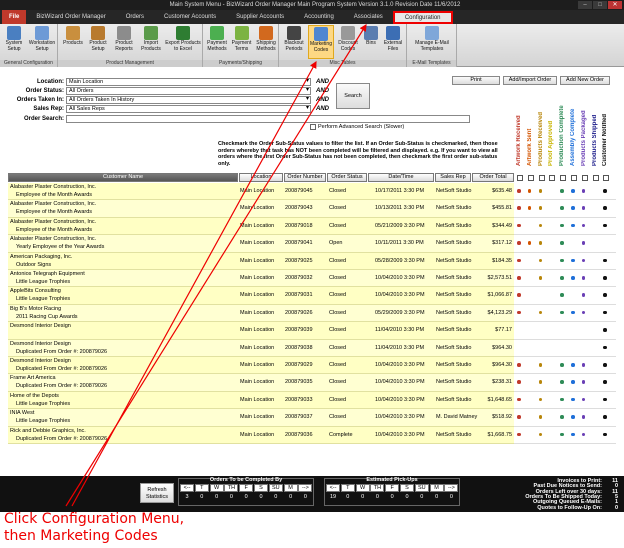 The height and width of the screenshot is (548, 624). I want to click on products-button: Products, so click(73, 36).